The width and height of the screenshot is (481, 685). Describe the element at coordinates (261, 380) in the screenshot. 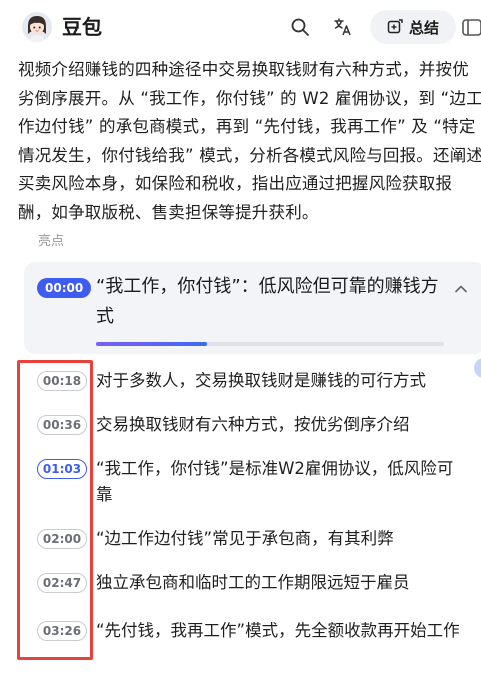

I see `list-item-text: 对于多数人，交易换取钱财是赚钱的可行方式` at that location.